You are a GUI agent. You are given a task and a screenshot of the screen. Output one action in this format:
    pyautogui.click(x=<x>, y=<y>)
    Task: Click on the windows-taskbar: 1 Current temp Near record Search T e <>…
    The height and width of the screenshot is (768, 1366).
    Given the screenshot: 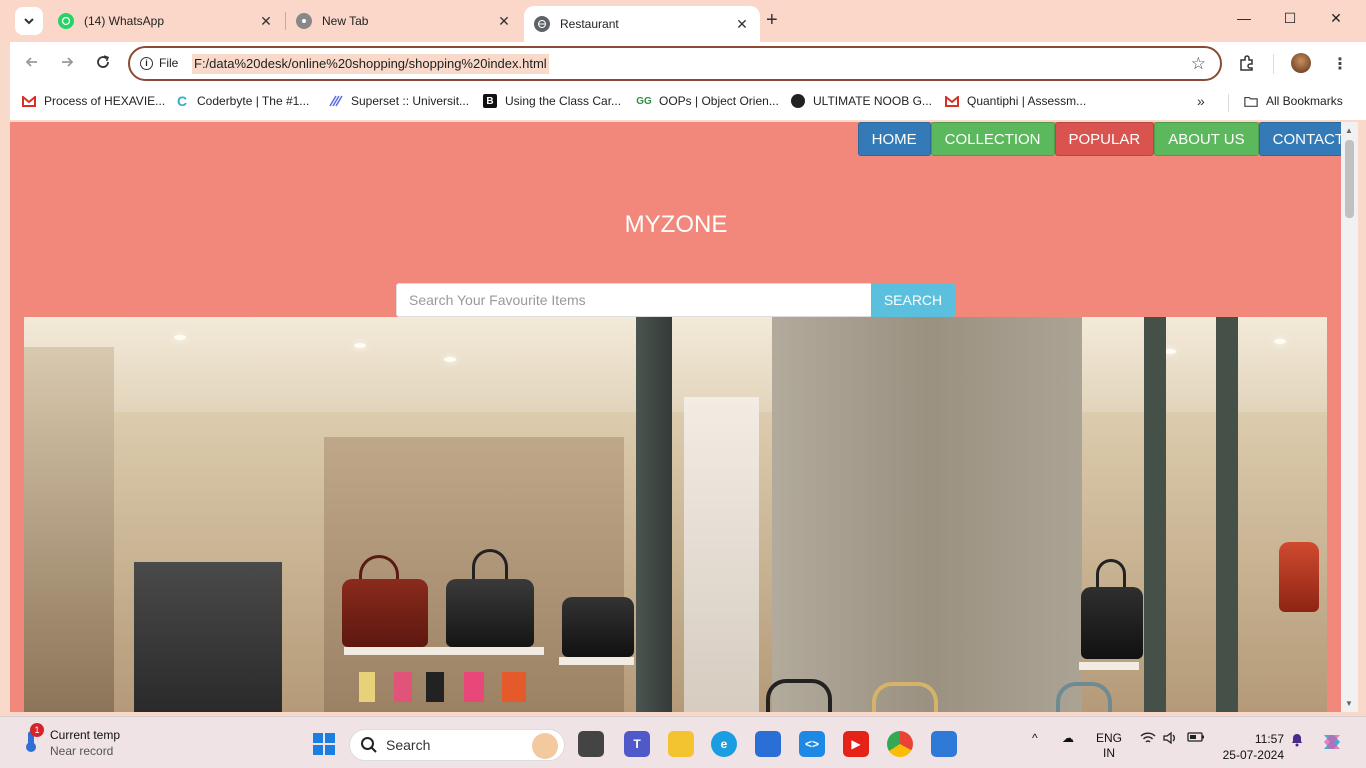 What is the action you would take?
    pyautogui.click(x=683, y=742)
    